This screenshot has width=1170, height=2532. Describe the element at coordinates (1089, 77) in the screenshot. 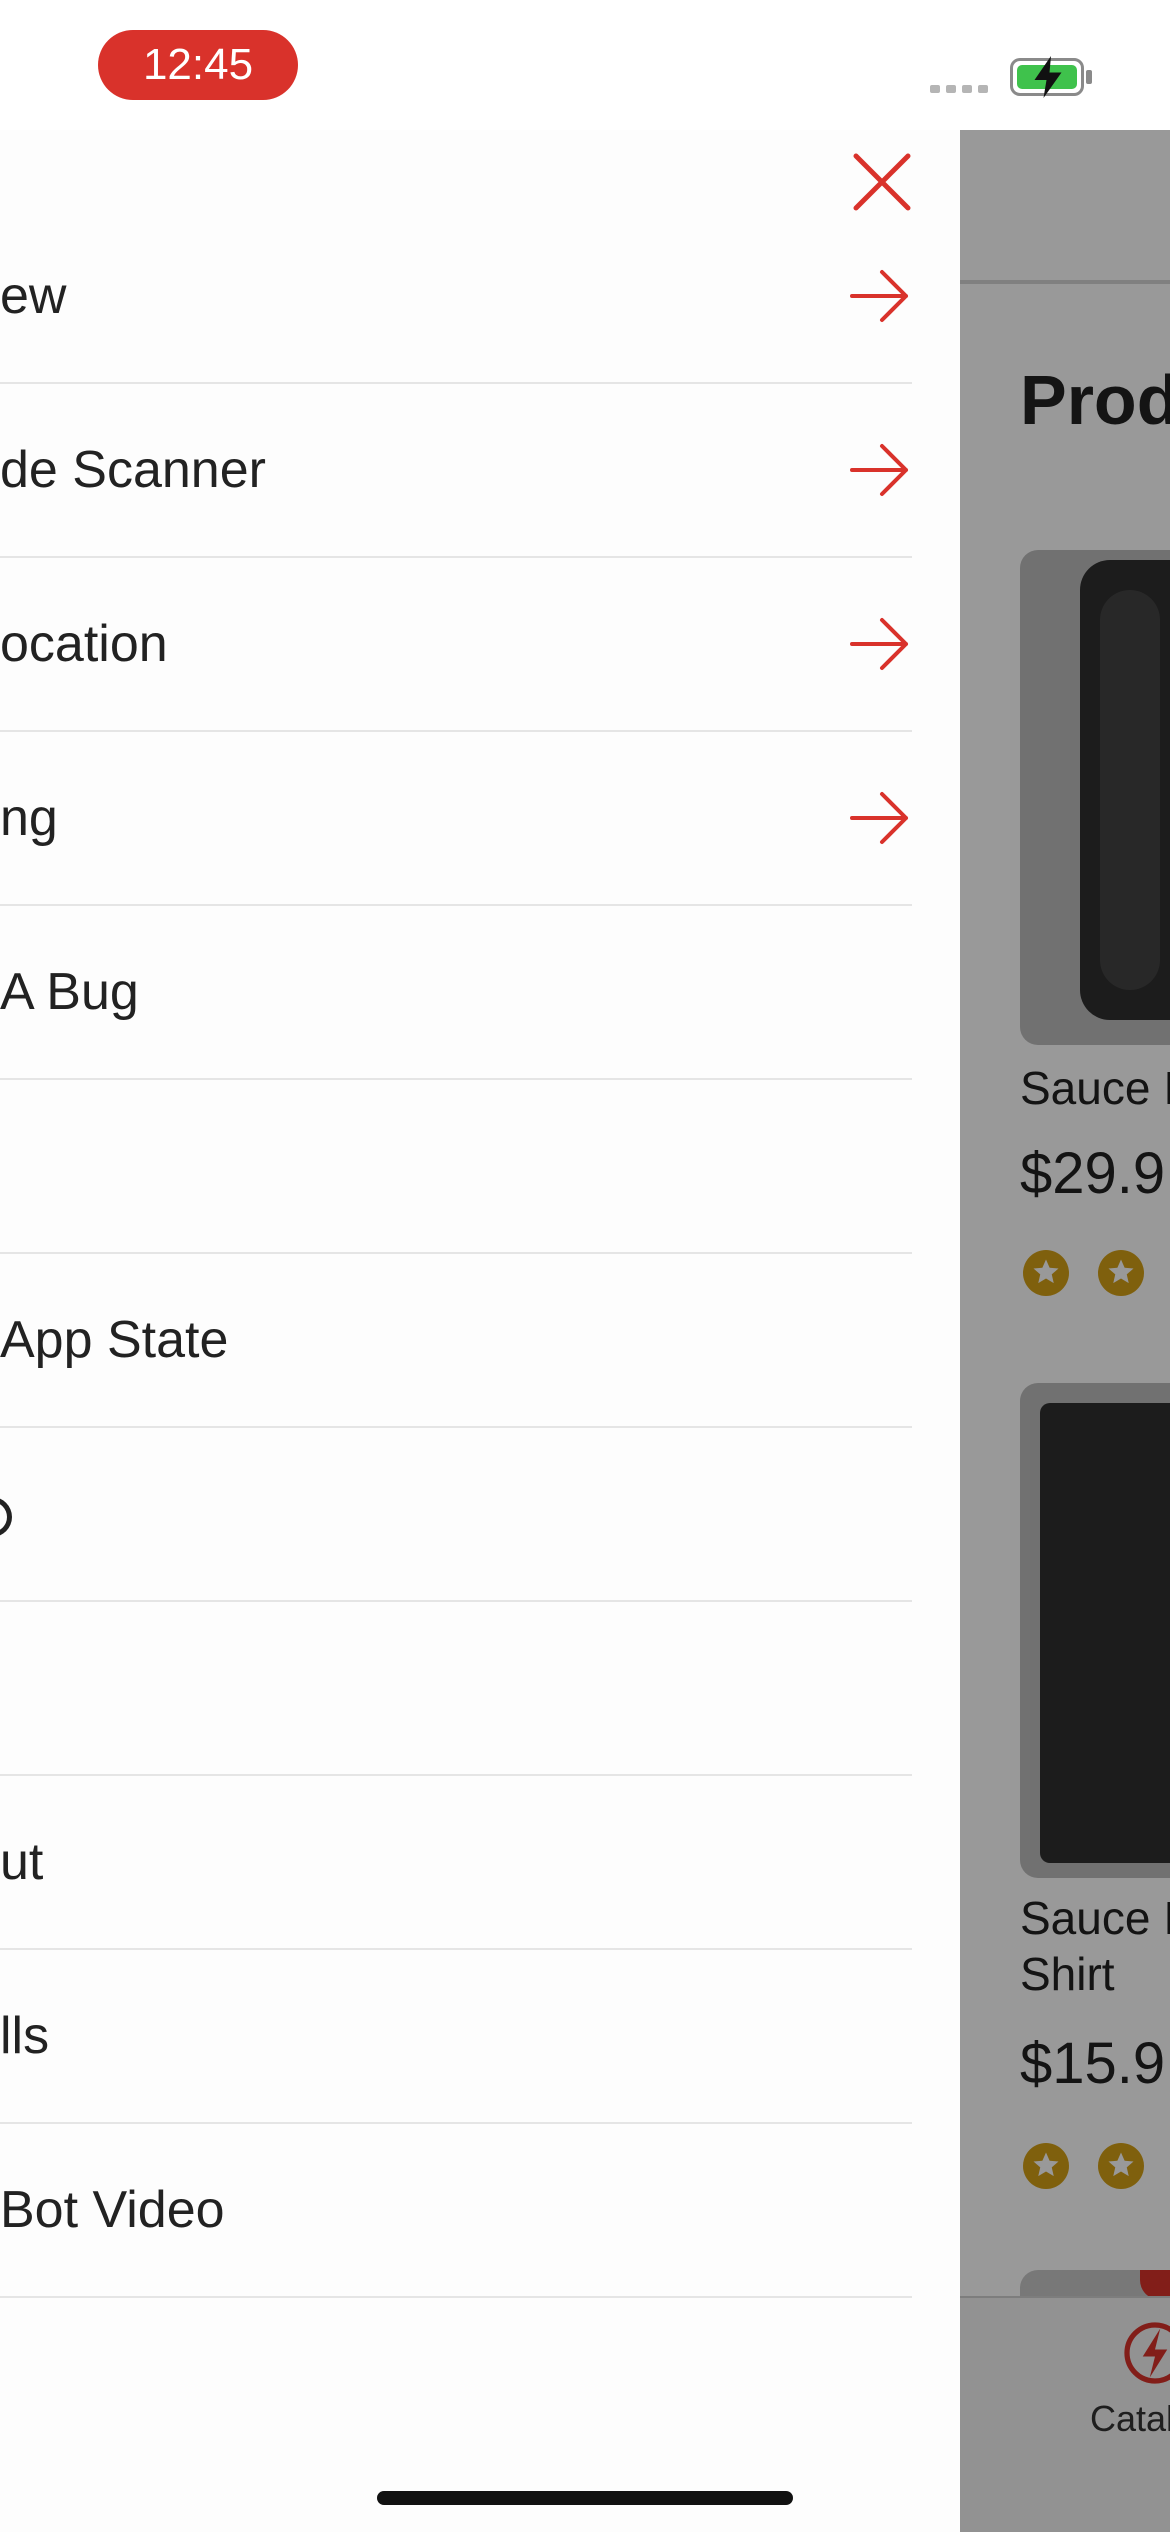

I see `battery-cap` at that location.